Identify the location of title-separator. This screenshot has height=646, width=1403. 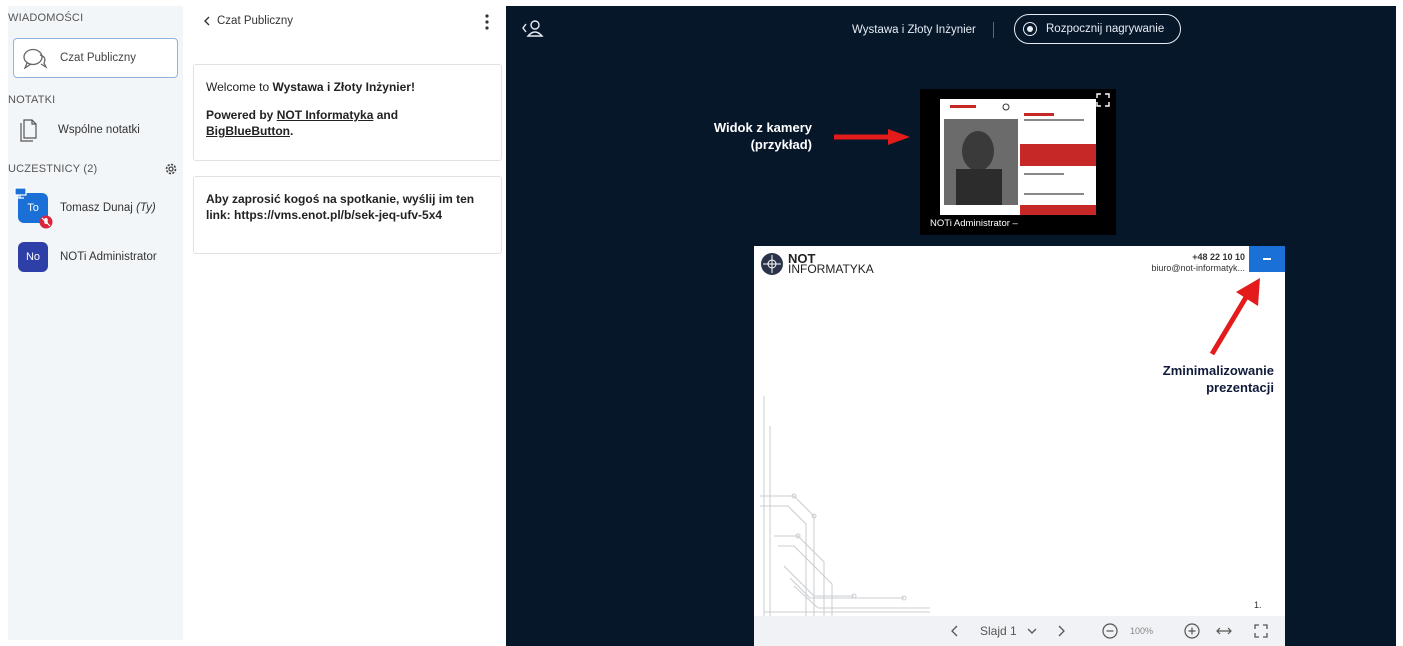
(993, 30).